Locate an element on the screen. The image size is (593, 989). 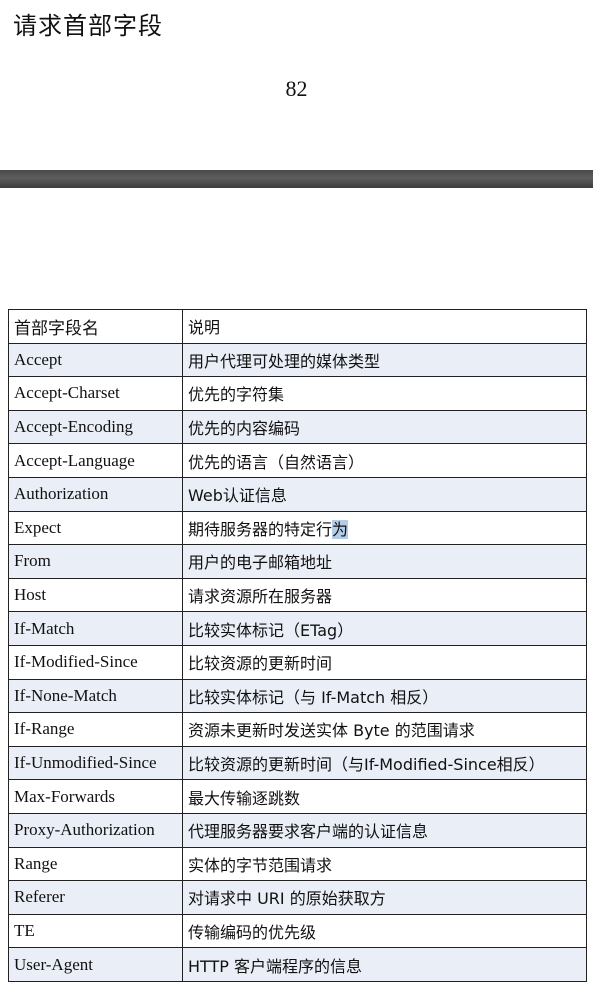
header-field-name: TE is located at coordinates (95, 931).